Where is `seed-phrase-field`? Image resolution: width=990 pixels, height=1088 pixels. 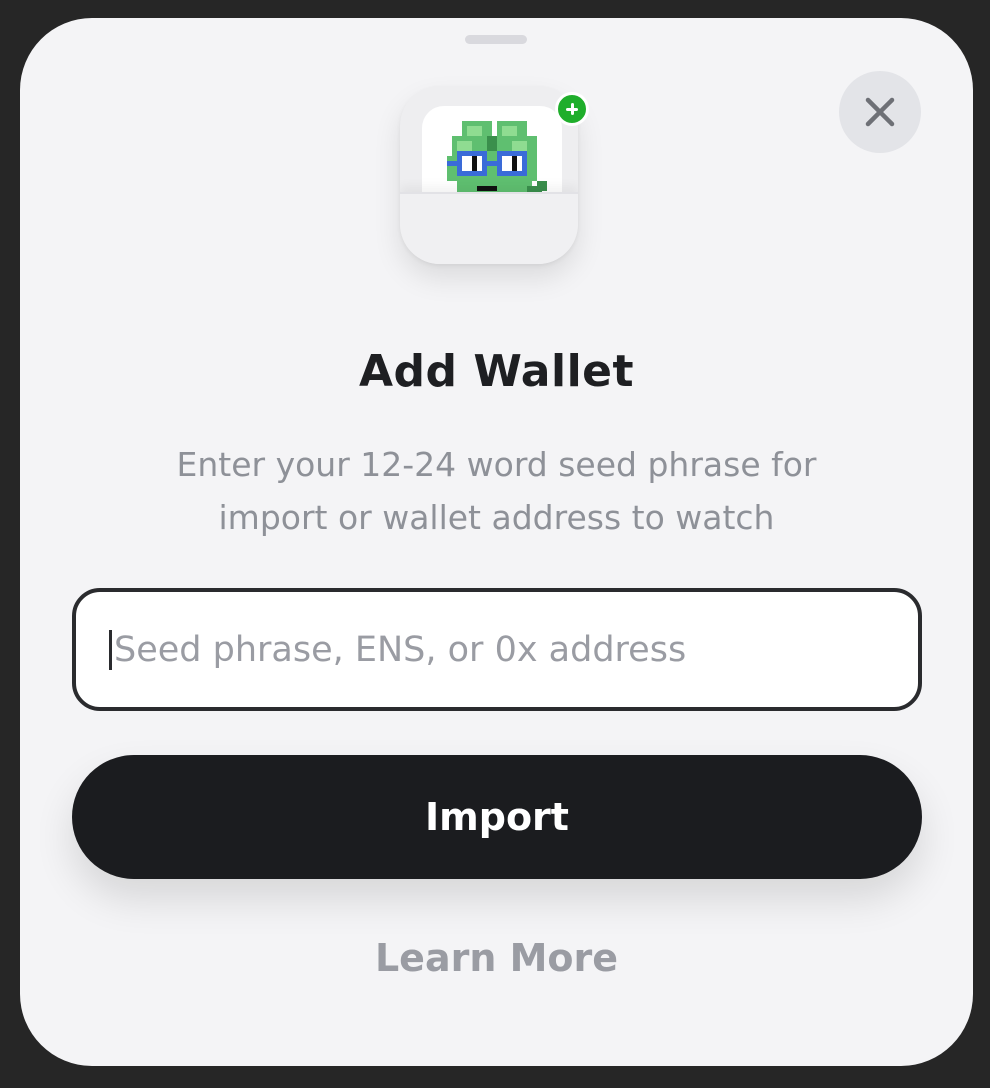 seed-phrase-field is located at coordinates (497, 649).